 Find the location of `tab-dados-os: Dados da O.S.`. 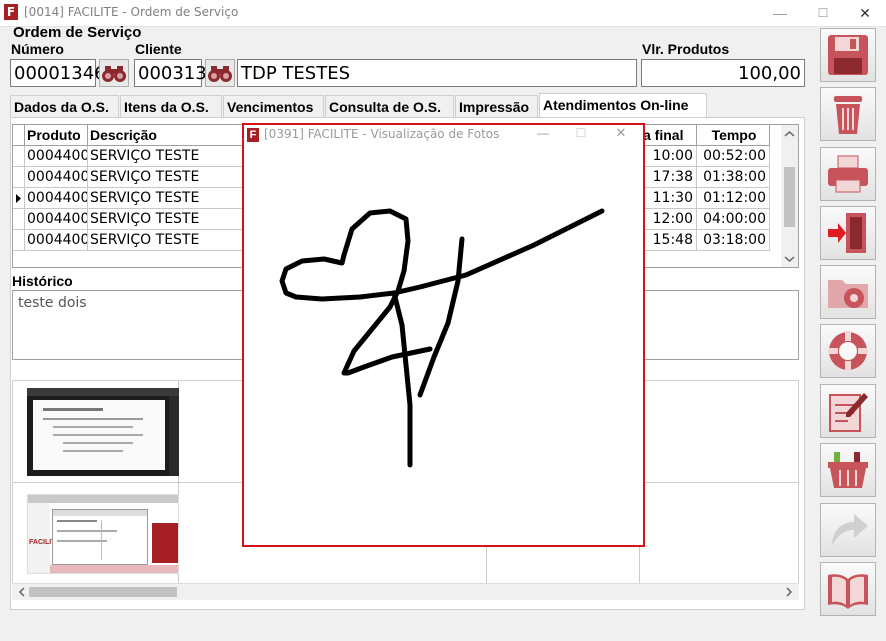

tab-dados-os: Dados da O.S. is located at coordinates (64, 106).